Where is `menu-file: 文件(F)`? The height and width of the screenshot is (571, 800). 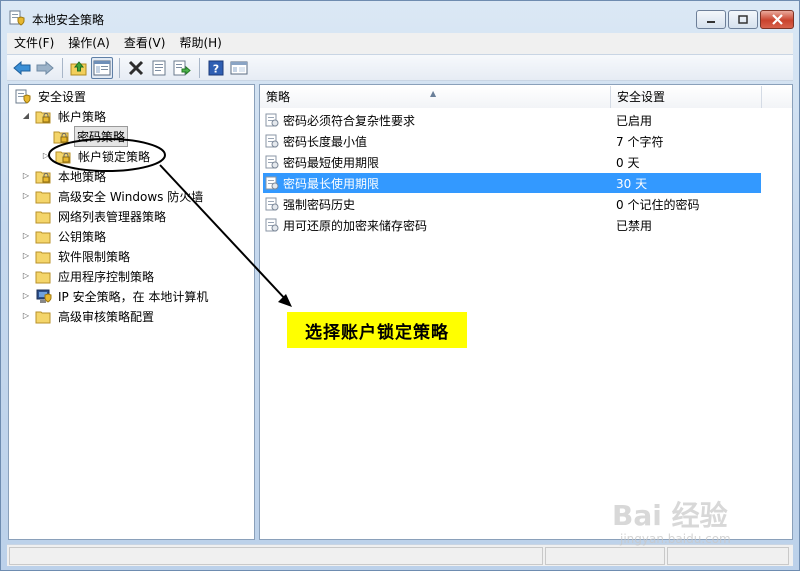 menu-file: 文件(F) is located at coordinates (34, 43).